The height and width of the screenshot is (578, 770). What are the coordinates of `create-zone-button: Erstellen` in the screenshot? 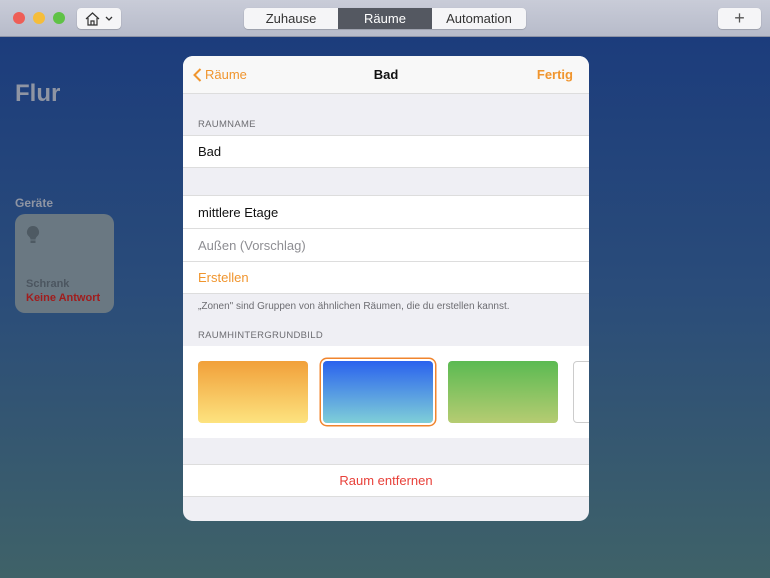 It's located at (386, 277).